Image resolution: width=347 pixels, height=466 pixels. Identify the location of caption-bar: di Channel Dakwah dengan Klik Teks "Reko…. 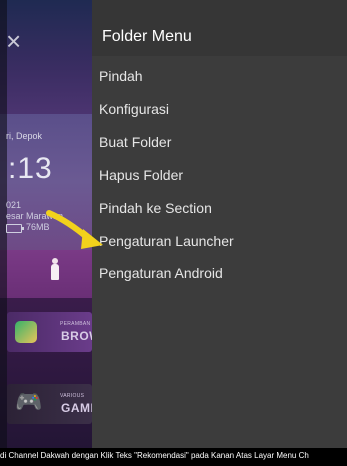
(173, 457).